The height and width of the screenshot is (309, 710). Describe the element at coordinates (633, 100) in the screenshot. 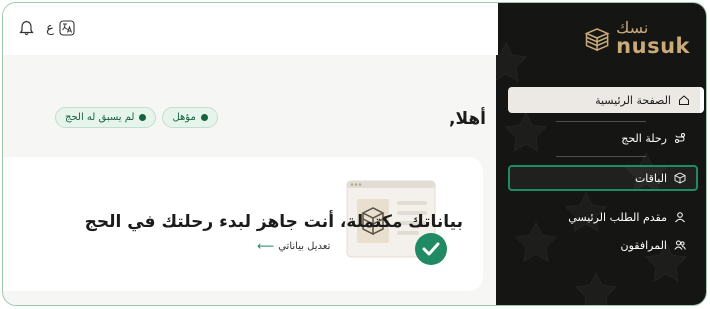

I see `sidebar-item-label: الصفحة الرئيسية` at that location.